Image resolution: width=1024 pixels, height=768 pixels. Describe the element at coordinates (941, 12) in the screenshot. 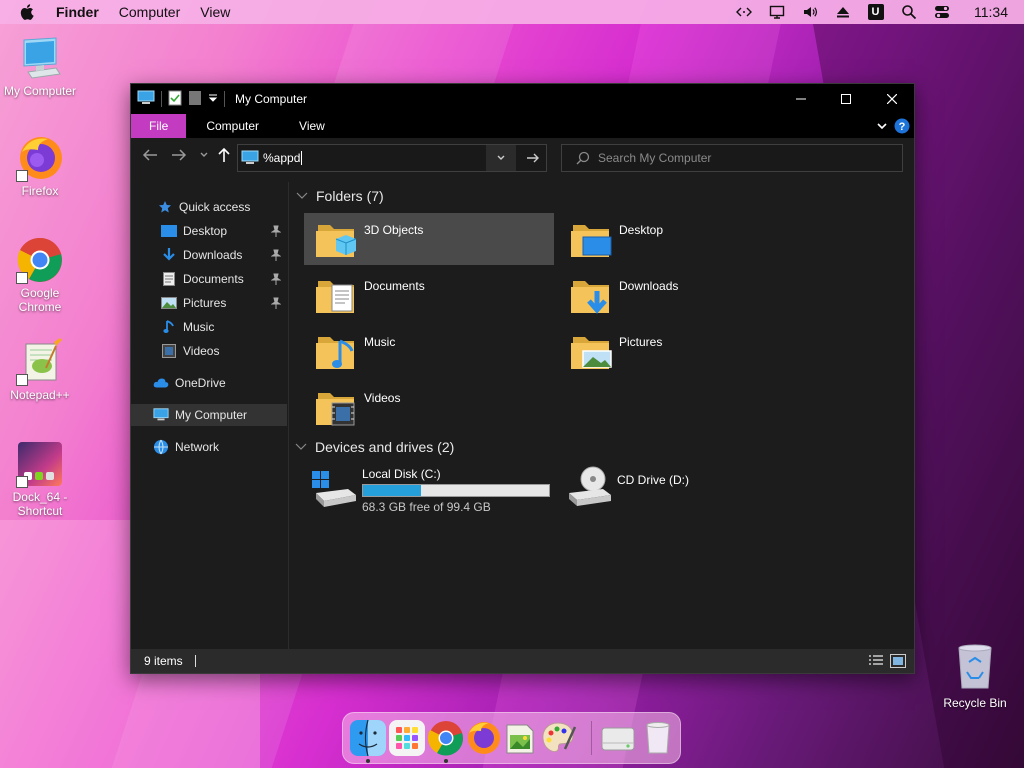

I see `control-center-icon` at that location.